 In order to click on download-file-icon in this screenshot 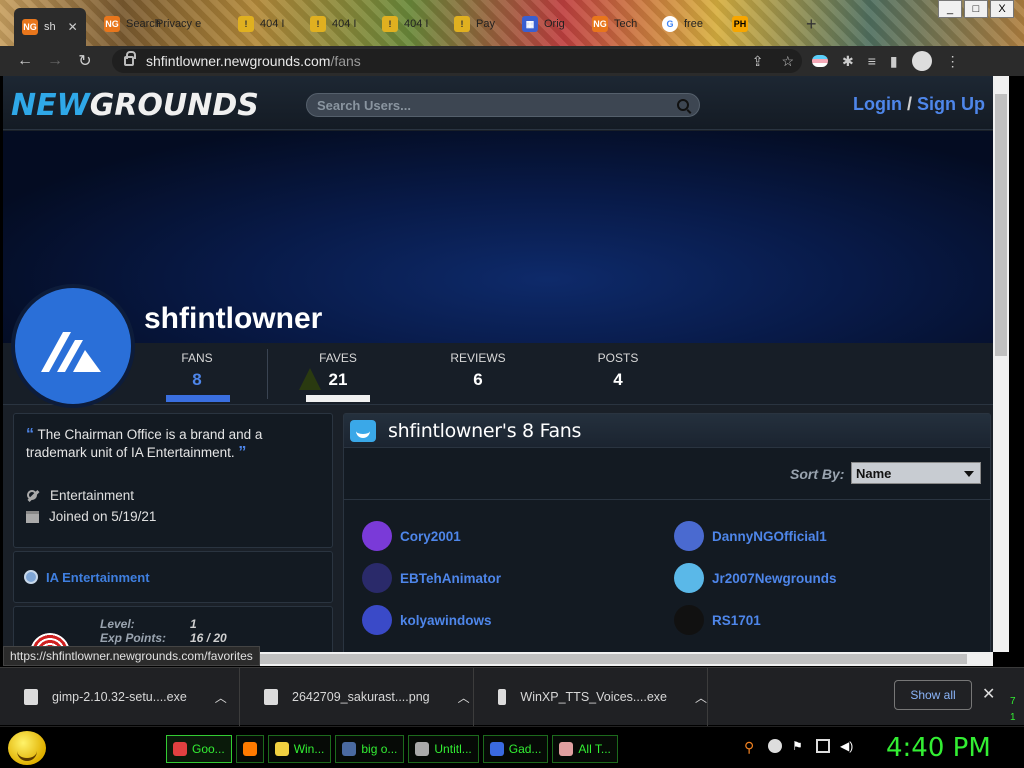, I will do `click(31, 697)`.